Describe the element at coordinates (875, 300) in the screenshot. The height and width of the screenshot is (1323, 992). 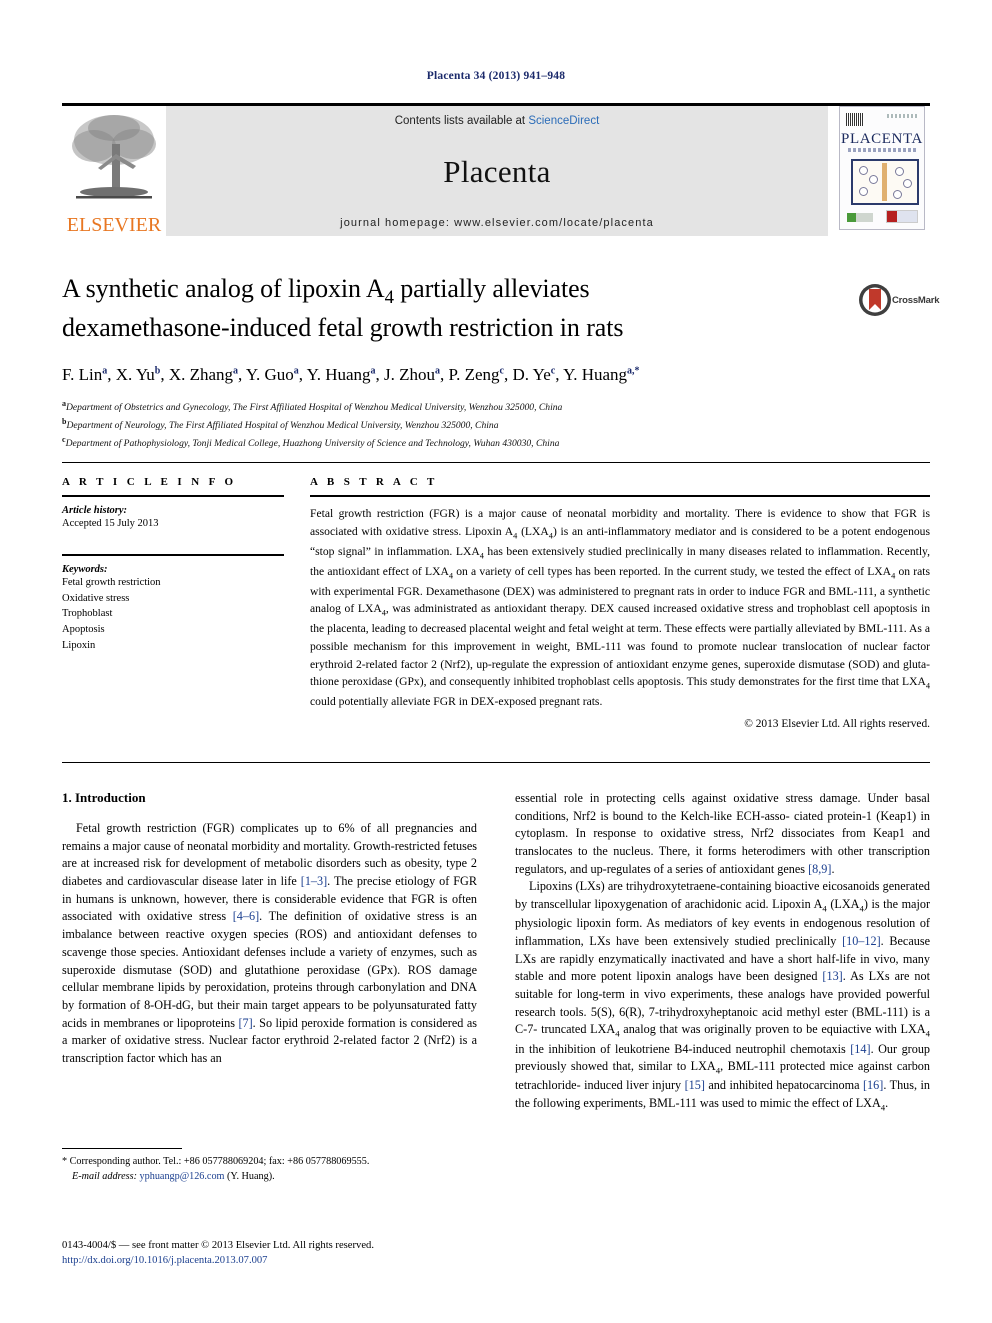
I see `crossmark-icon` at that location.